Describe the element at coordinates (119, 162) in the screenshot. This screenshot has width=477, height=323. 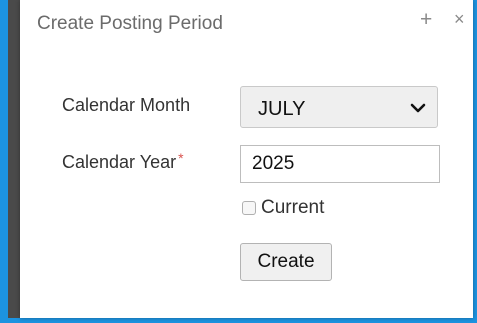
I see `calendar-year-label-text: Calendar Year` at that location.